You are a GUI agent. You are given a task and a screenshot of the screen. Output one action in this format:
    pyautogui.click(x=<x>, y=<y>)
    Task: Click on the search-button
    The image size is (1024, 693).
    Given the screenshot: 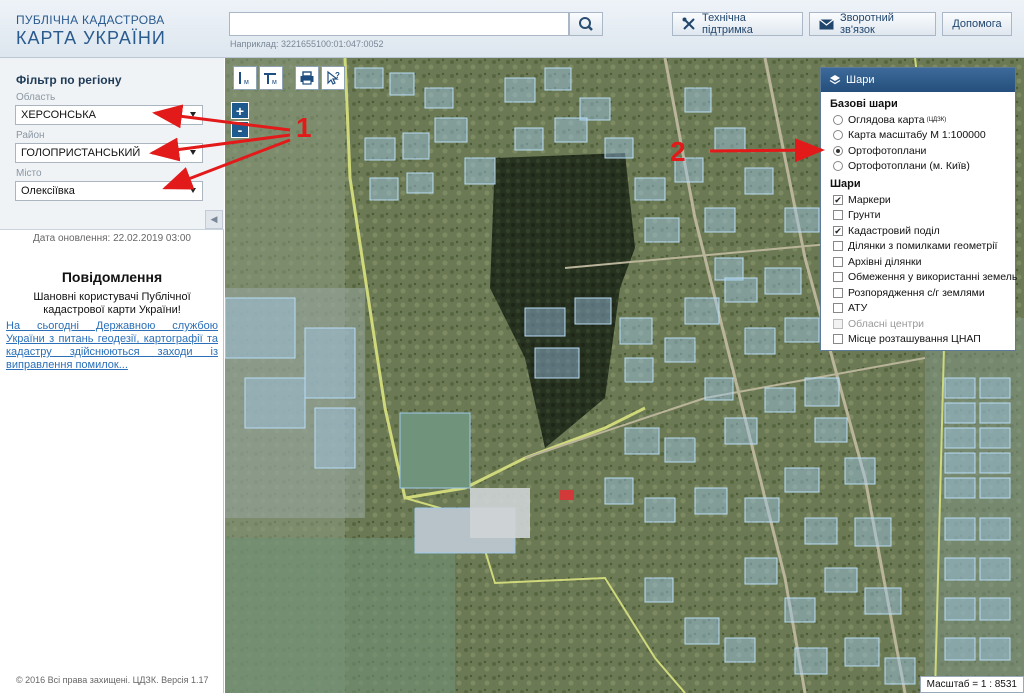 What is the action you would take?
    pyautogui.click(x=586, y=24)
    